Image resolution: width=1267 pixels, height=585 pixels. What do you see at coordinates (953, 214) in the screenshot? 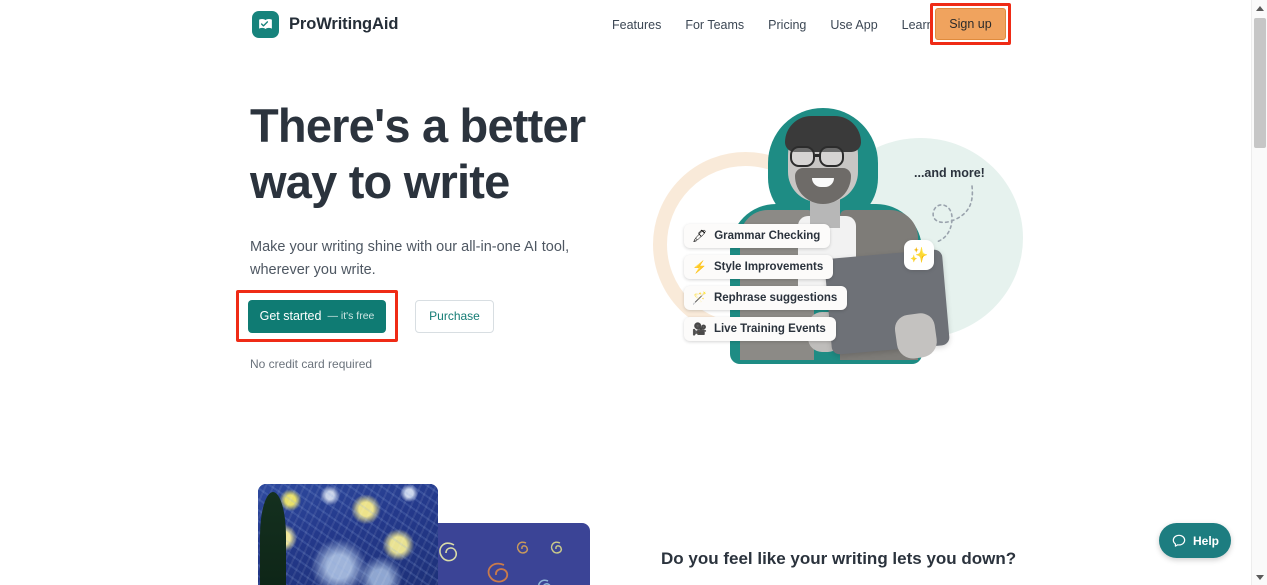
I see `dotted-curved-arrow-icon` at bounding box center [953, 214].